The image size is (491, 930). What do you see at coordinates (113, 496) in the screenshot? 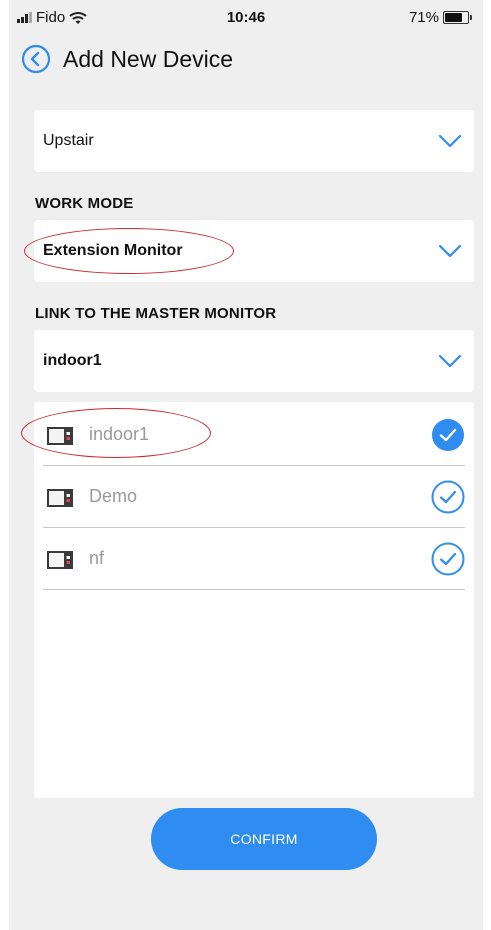
I see `device-name: Demo` at bounding box center [113, 496].